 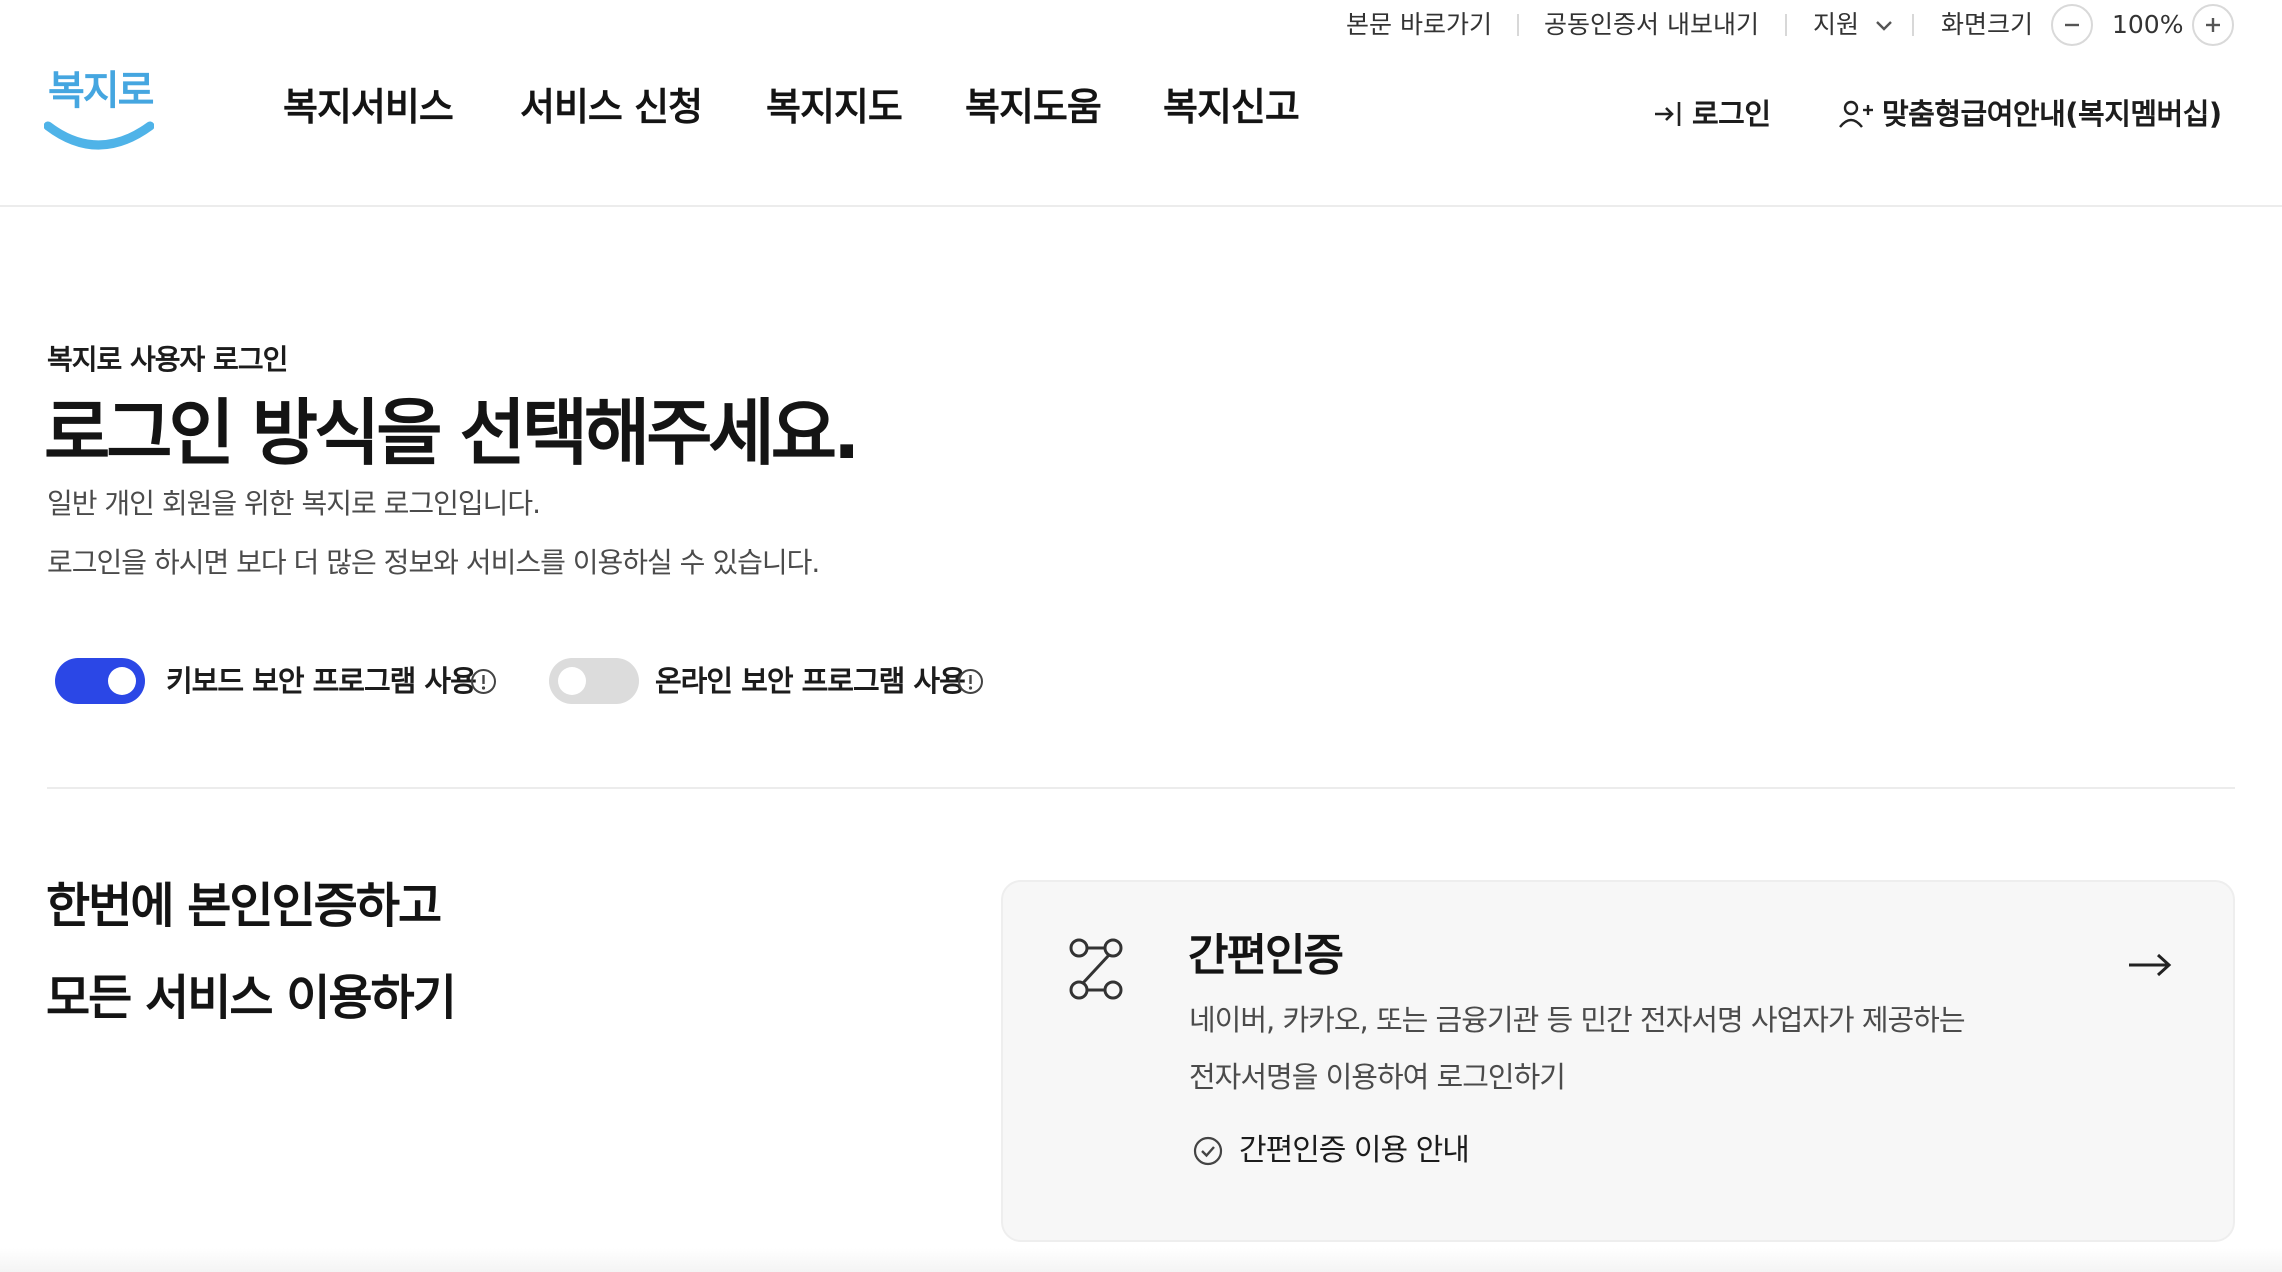 I want to click on zoom-in-button, so click(x=2213, y=25).